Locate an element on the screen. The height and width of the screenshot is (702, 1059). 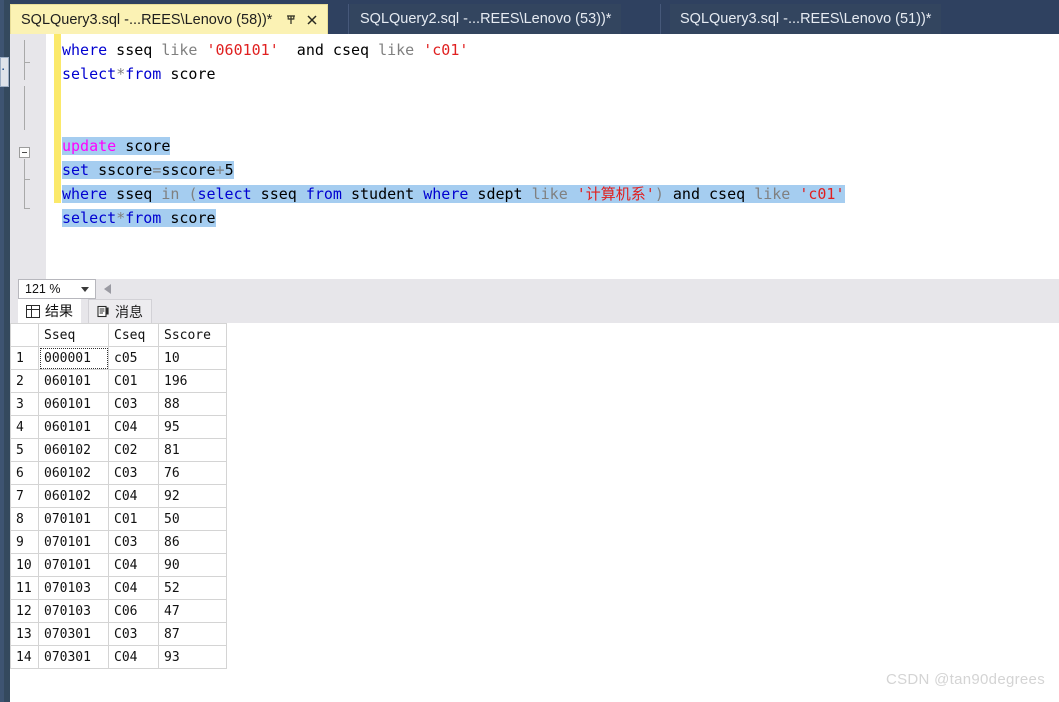
code-line: update score is located at coordinates (116, 146).